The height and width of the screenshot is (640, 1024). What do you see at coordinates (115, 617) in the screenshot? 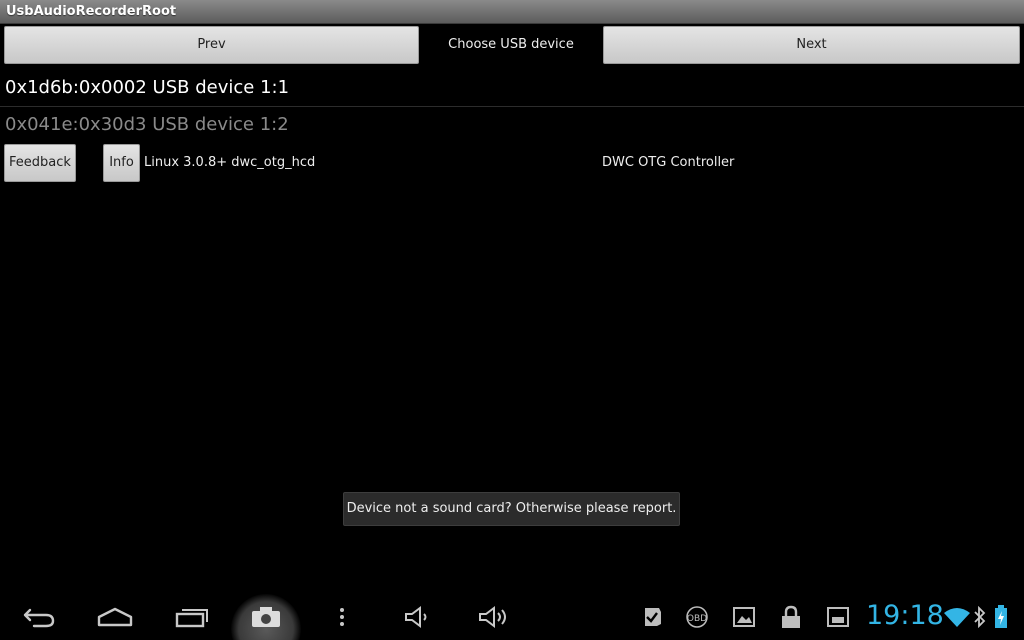
I see `home-icon` at bounding box center [115, 617].